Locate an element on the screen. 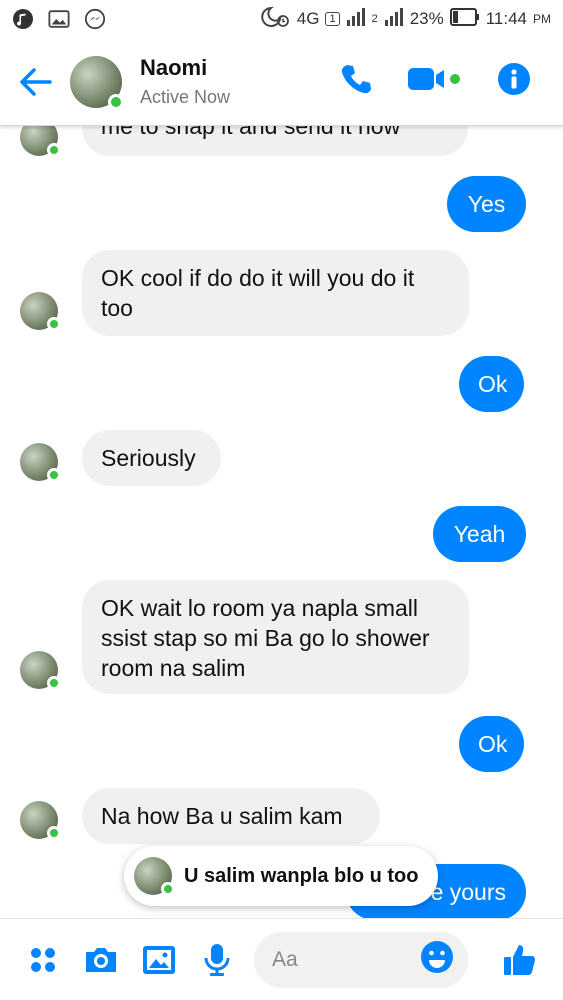  message-bubble-outgoing: Yes is located at coordinates (486, 204).